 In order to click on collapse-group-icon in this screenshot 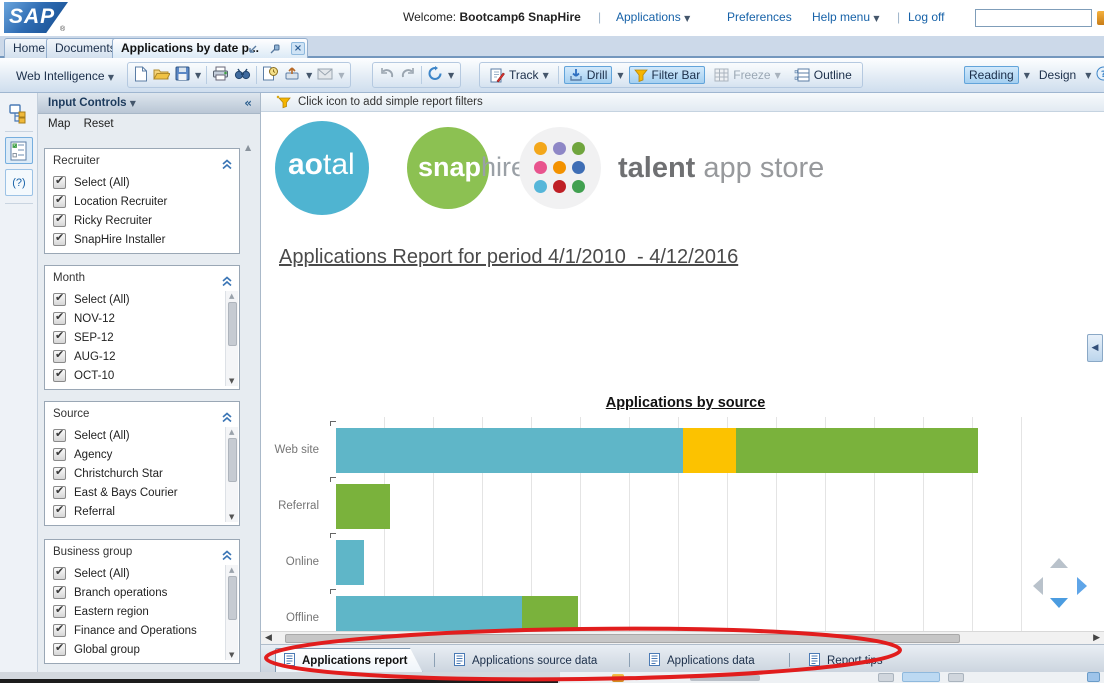, I will do `click(227, 167)`.